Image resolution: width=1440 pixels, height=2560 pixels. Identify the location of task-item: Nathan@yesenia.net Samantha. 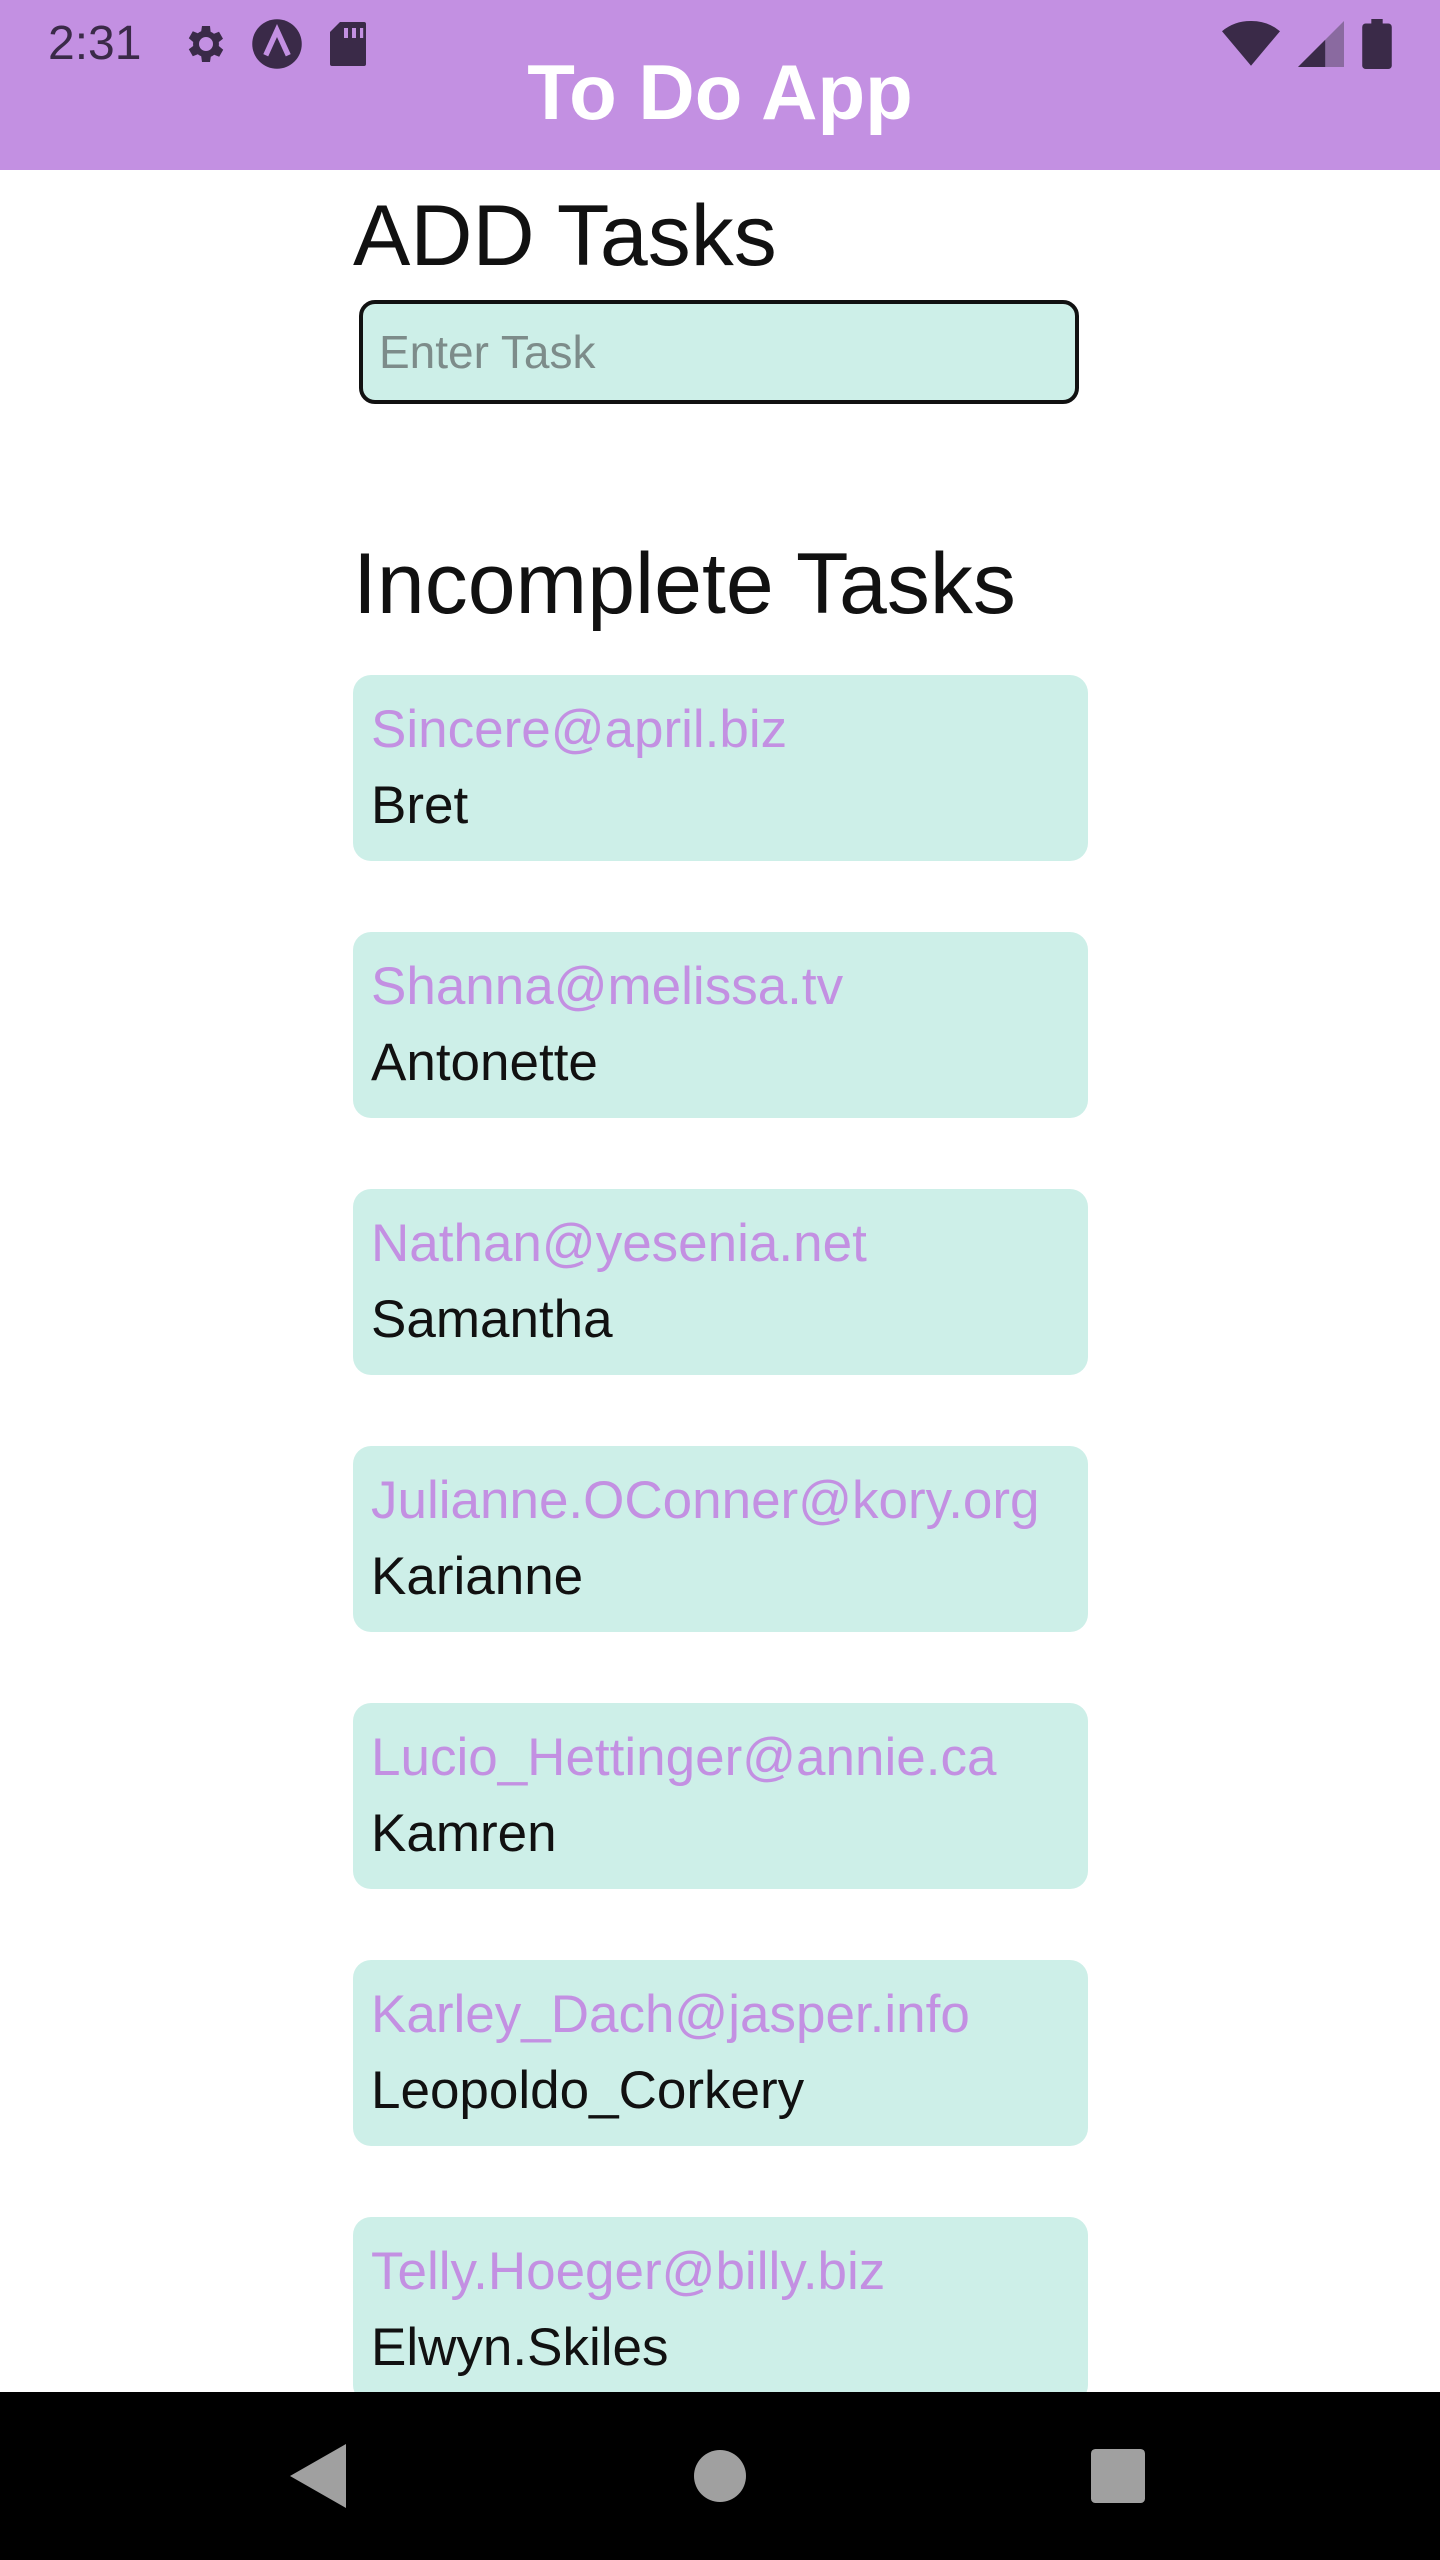
(720, 1282).